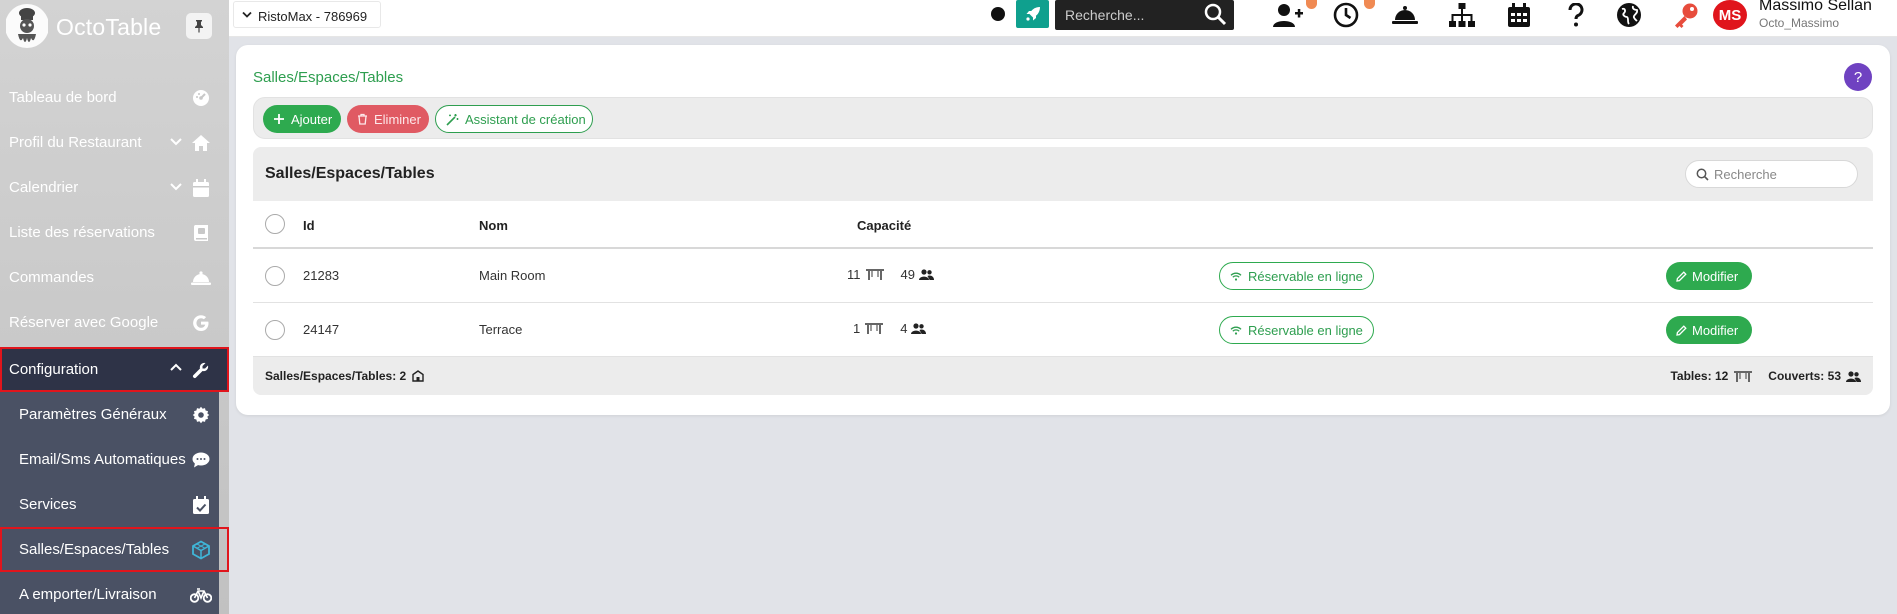 The height and width of the screenshot is (614, 1897). I want to click on brand: OctoTable, so click(114, 27).